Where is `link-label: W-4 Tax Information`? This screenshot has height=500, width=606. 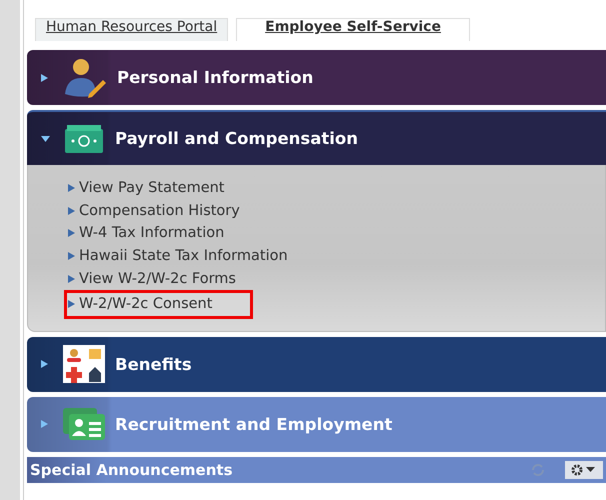 link-label: W-4 Tax Information is located at coordinates (151, 233).